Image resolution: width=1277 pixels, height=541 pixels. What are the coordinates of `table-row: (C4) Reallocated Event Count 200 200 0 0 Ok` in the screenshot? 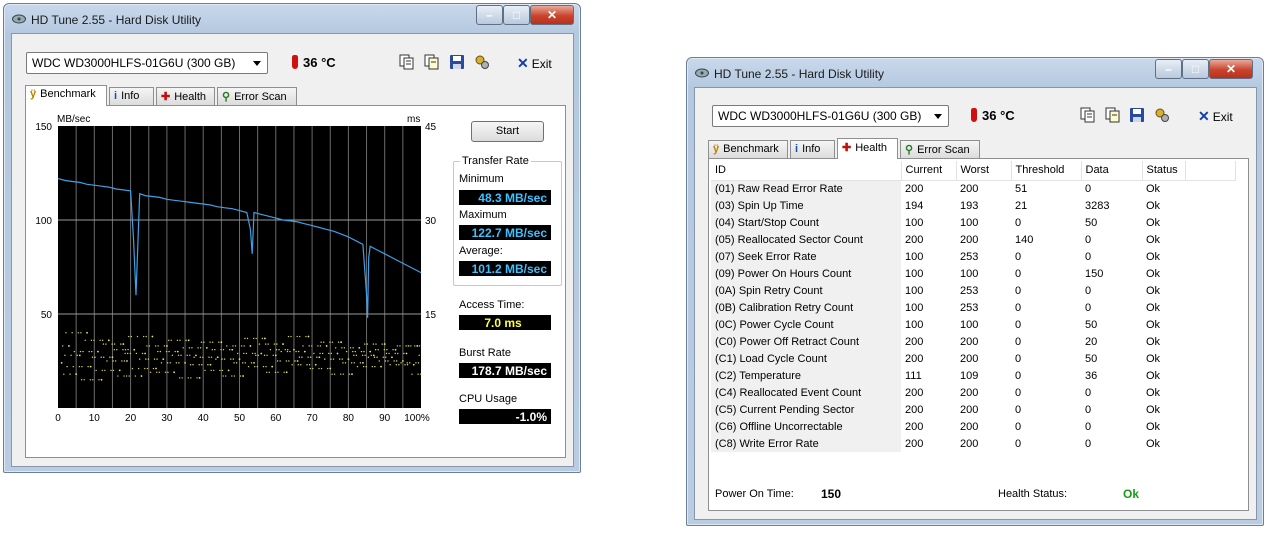 It's located at (973, 392).